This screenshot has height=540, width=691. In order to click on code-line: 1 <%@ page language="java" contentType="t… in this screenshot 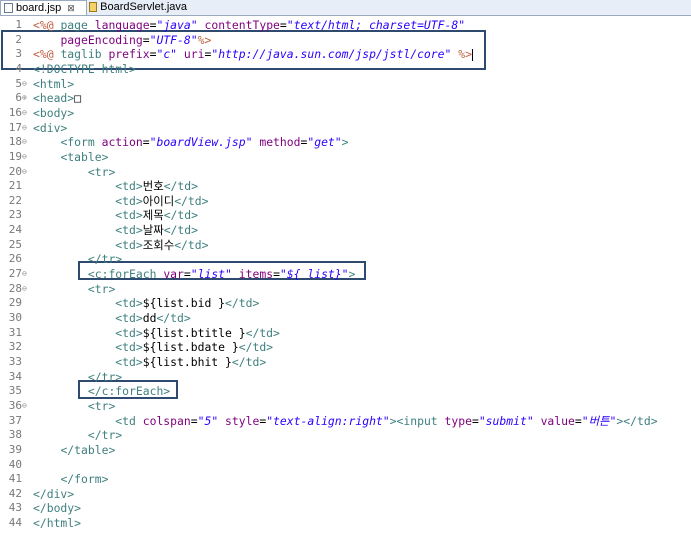, I will do `click(345, 25)`.